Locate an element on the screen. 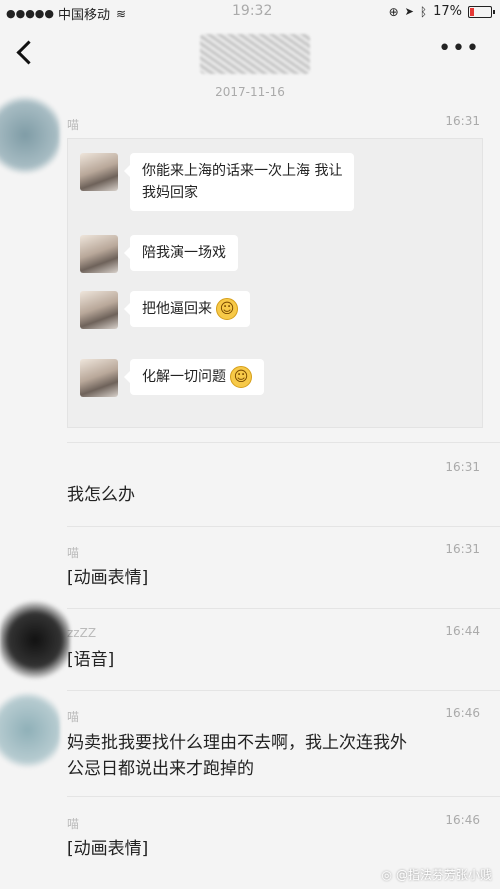 Image resolution: width=500 pixels, height=889 pixels. back-button is located at coordinates (25, 52).